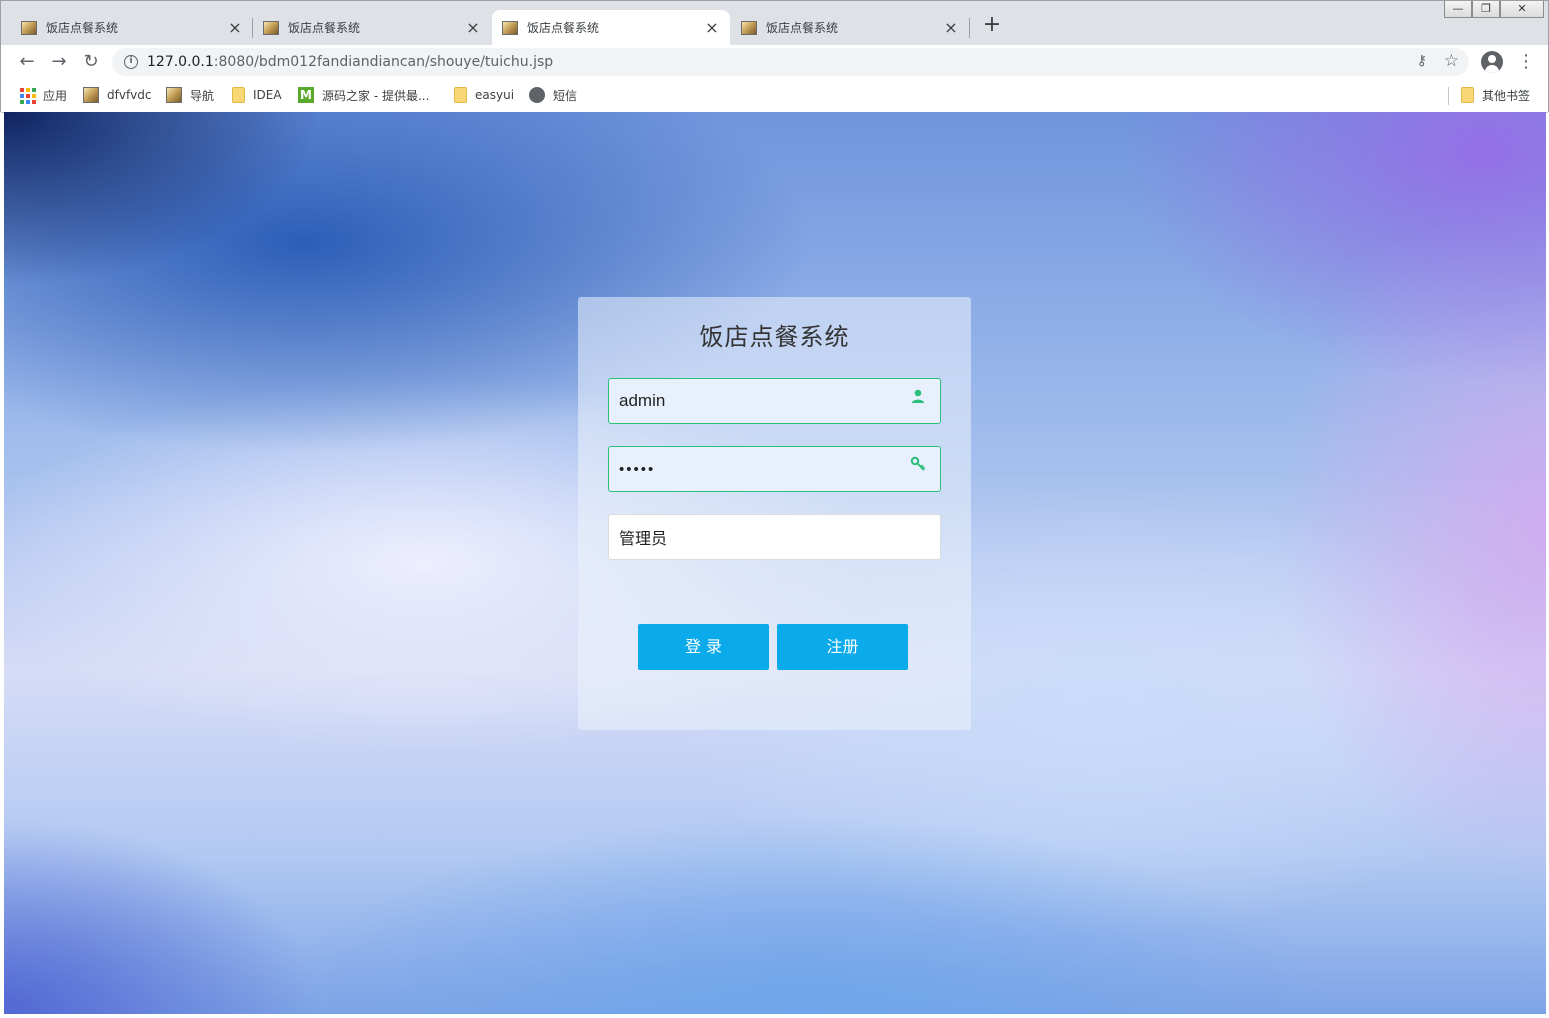 The width and height of the screenshot is (1549, 1018). What do you see at coordinates (842, 647) in the screenshot?
I see `register-button: 注册` at bounding box center [842, 647].